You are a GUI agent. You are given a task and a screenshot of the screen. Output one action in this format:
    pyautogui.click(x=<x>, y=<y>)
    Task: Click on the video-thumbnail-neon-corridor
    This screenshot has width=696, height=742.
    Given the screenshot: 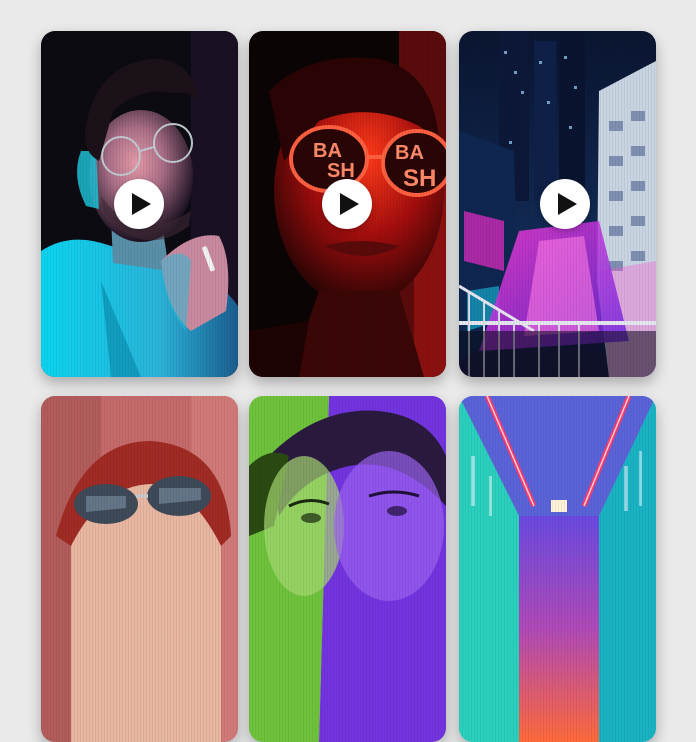 What is the action you would take?
    pyautogui.click(x=557, y=569)
    